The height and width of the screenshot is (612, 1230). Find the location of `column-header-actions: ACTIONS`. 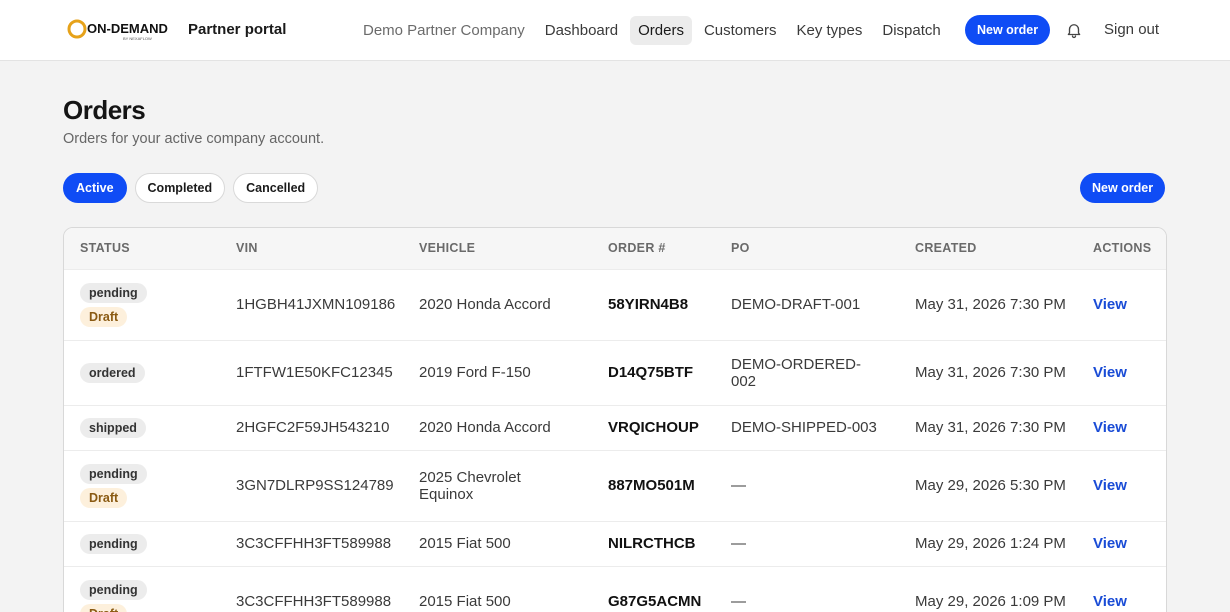

column-header-actions: ACTIONS is located at coordinates (1122, 248).